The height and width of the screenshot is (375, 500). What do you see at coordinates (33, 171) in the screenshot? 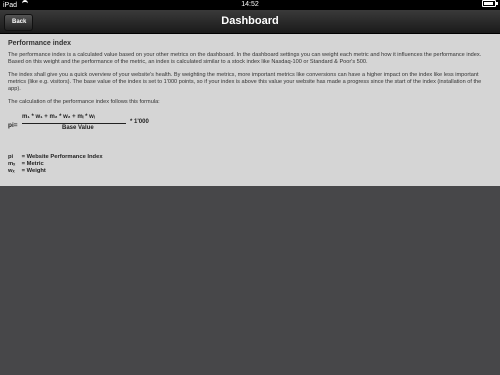
I see `legend-text: = Weight` at bounding box center [33, 171].